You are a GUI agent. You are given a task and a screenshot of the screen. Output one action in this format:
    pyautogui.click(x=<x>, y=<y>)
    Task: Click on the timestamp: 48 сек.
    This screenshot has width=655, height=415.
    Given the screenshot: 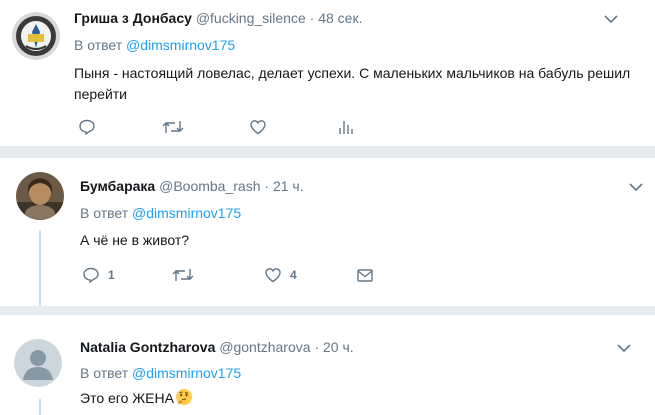 What is the action you would take?
    pyautogui.click(x=340, y=18)
    